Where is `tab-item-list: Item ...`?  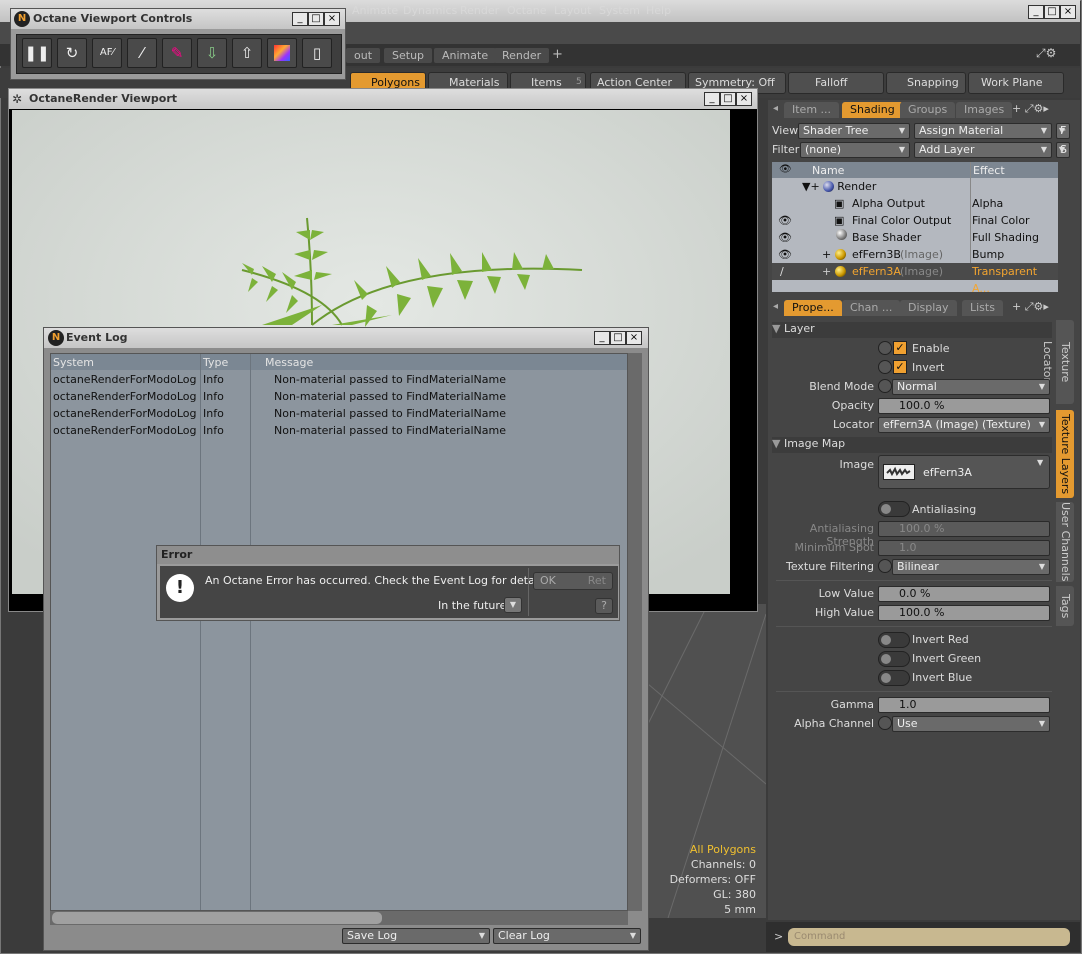 tab-item-list: Item ... is located at coordinates (812, 110).